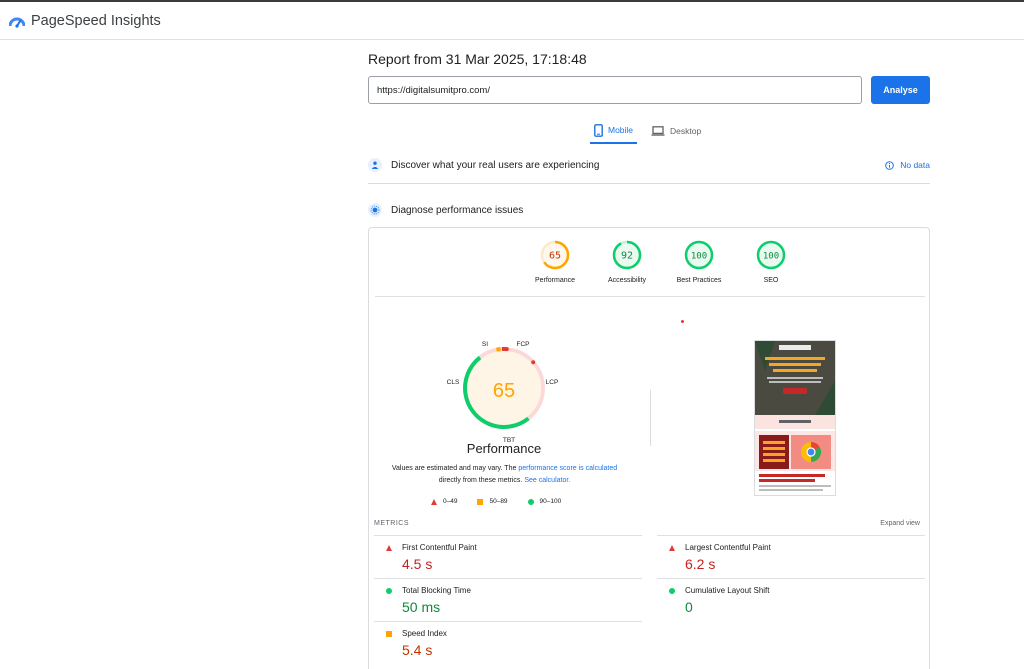  Describe the element at coordinates (791, 556) in the screenshot. I see `metric-lcp: Largest Contentful Paint 6.2 s` at that location.